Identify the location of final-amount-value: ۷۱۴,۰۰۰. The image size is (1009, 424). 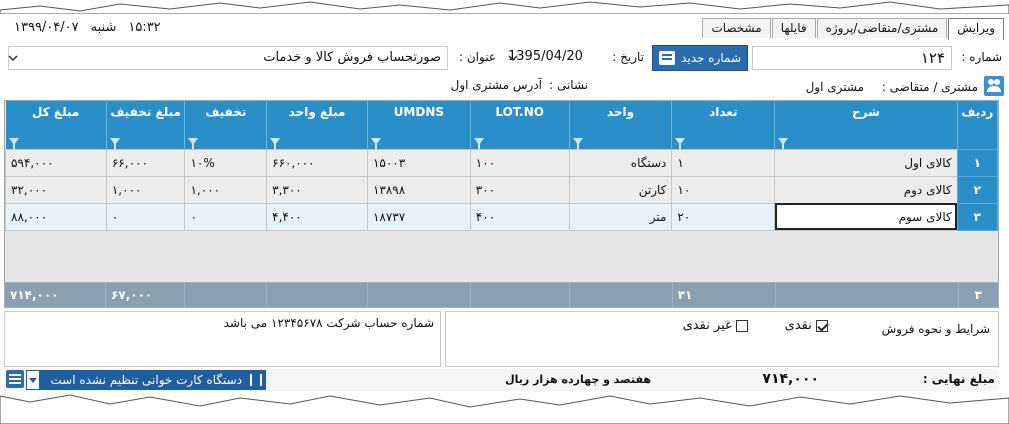
(790, 379).